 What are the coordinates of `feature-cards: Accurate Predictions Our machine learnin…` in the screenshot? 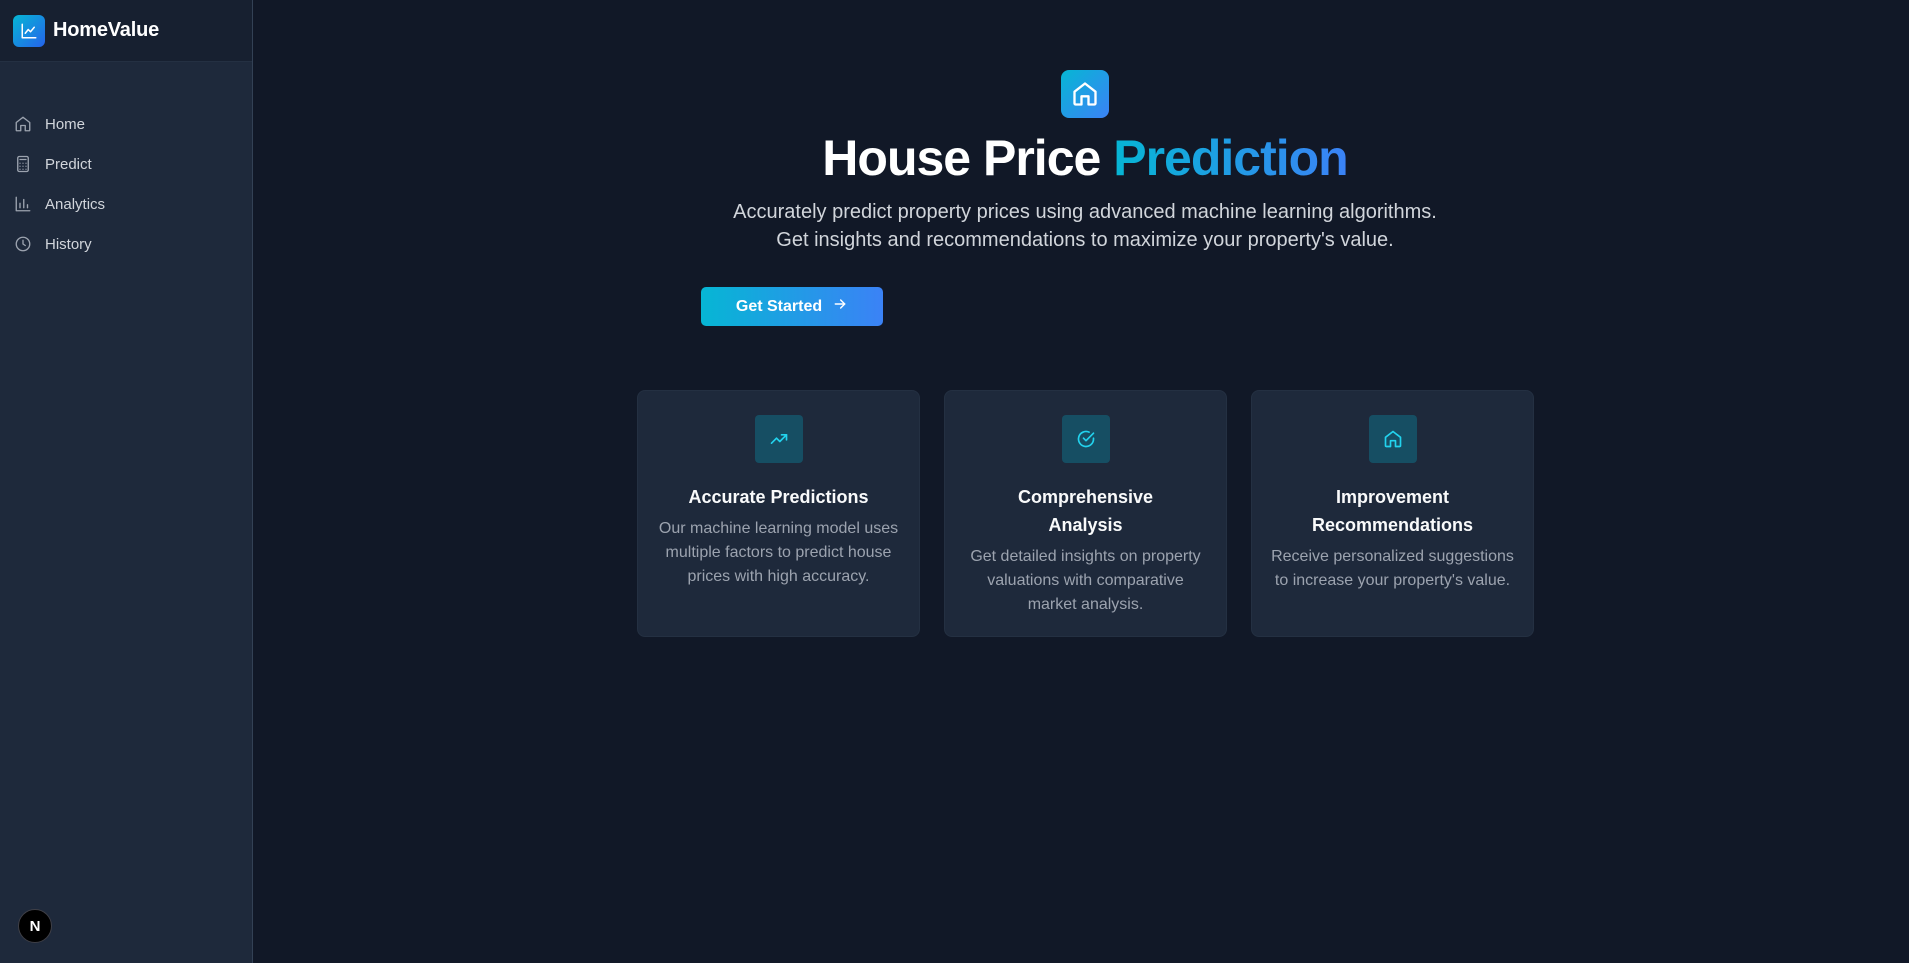 It's located at (1085, 513).